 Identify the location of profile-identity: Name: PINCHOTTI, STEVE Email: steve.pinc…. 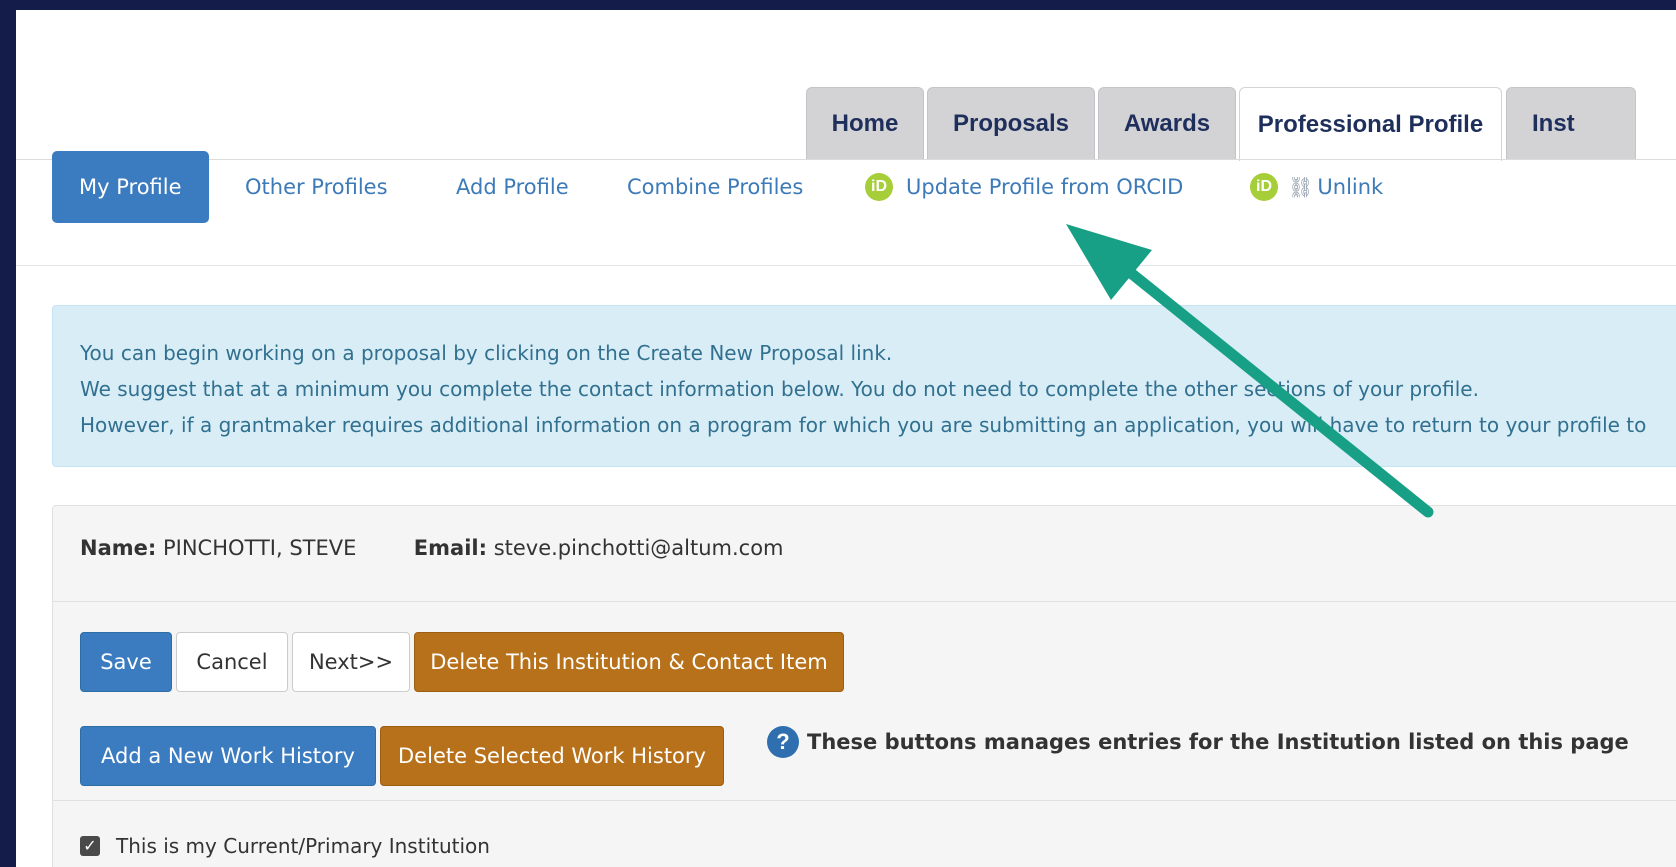
(432, 548).